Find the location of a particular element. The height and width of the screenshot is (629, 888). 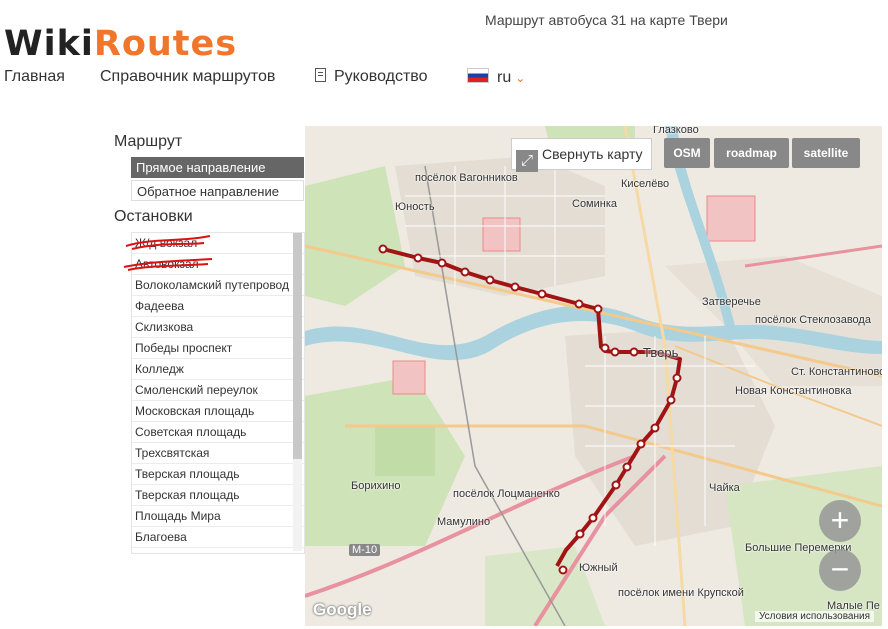

stop-item: Советская площадь is located at coordinates (218, 432).